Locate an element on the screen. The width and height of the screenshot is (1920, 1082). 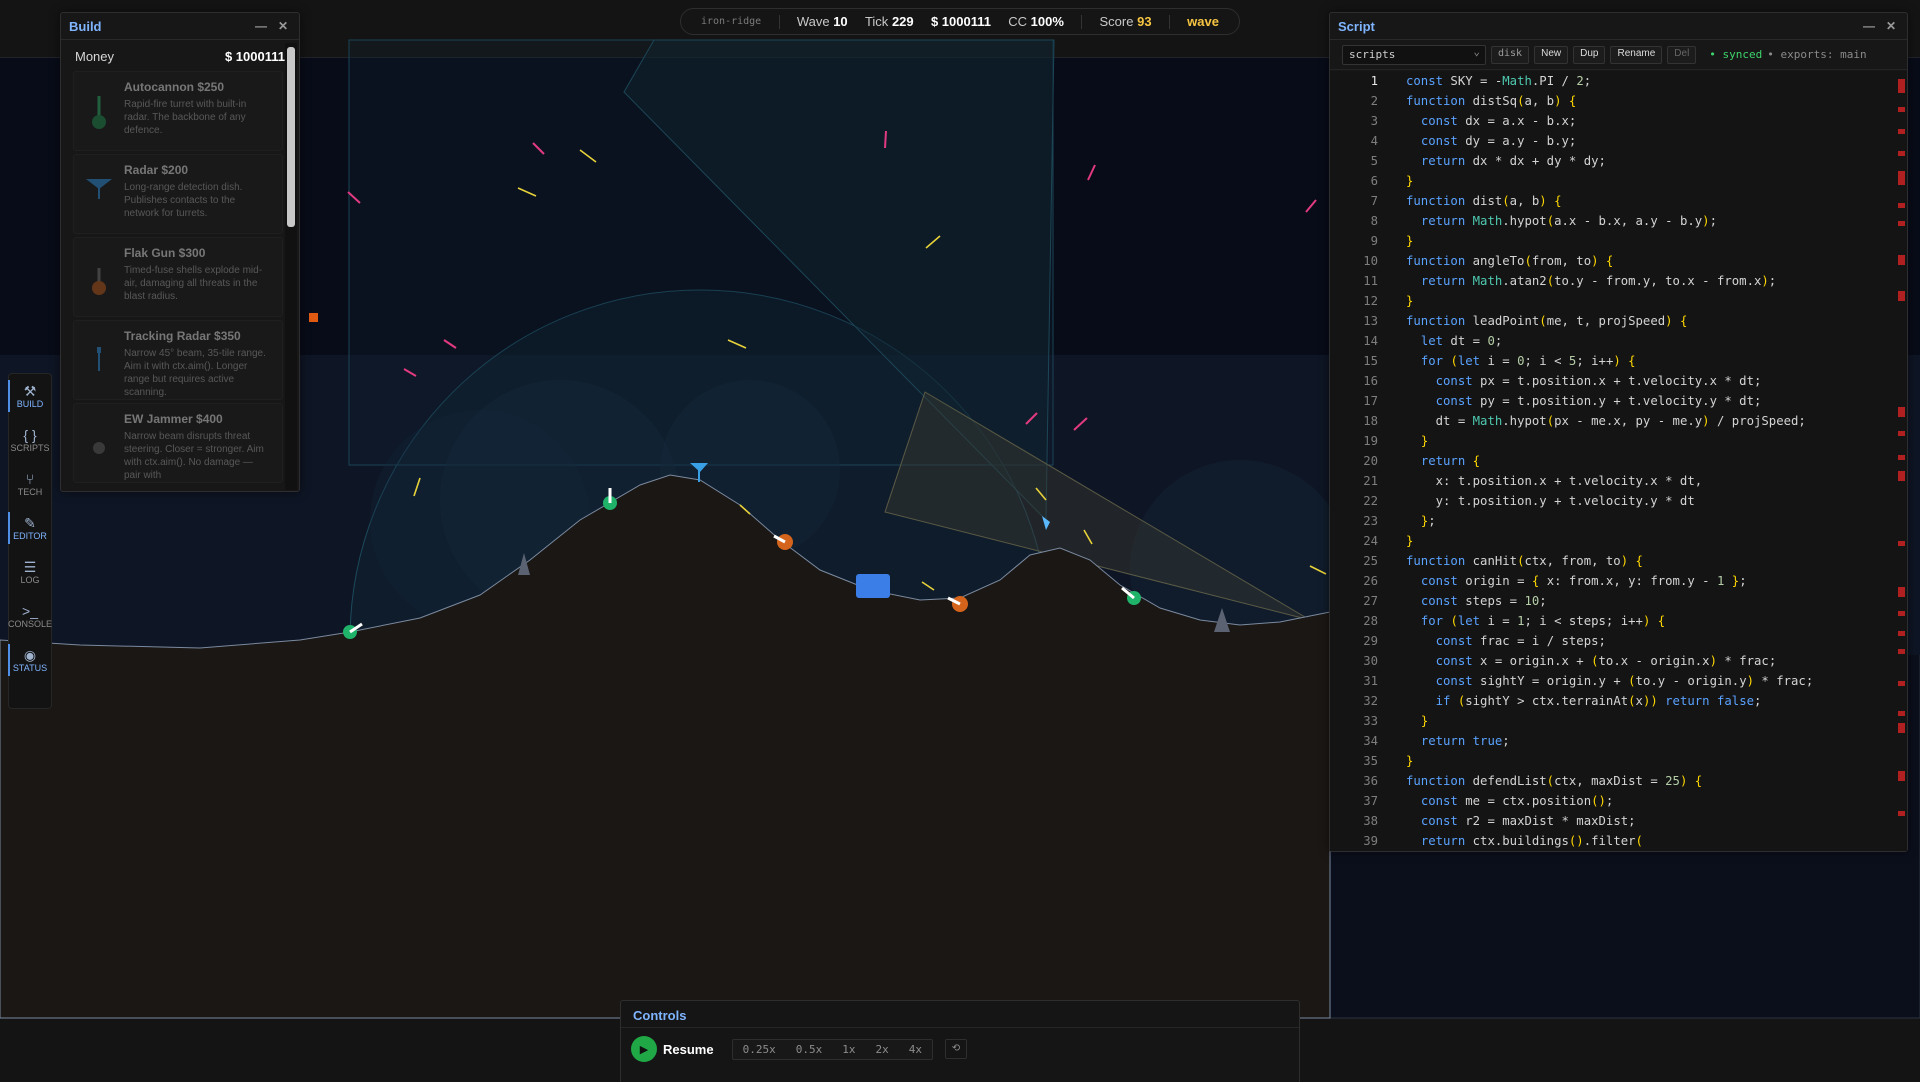
code-line: 3 const dx = a.x - b.x; is located at coordinates (1618, 121).